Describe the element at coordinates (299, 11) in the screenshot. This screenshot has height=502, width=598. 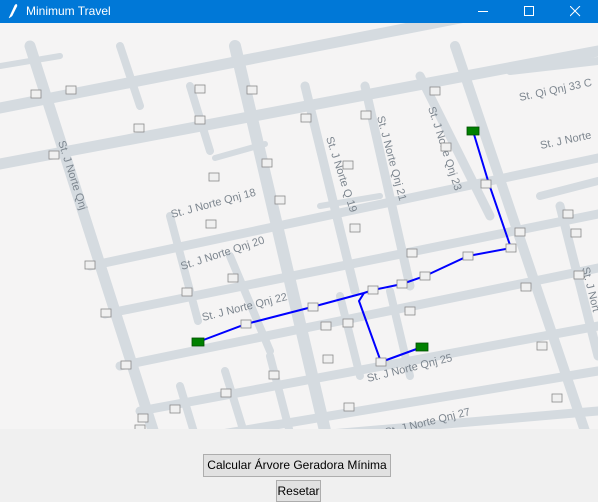
I see `title-bar: Minimum Travel` at that location.